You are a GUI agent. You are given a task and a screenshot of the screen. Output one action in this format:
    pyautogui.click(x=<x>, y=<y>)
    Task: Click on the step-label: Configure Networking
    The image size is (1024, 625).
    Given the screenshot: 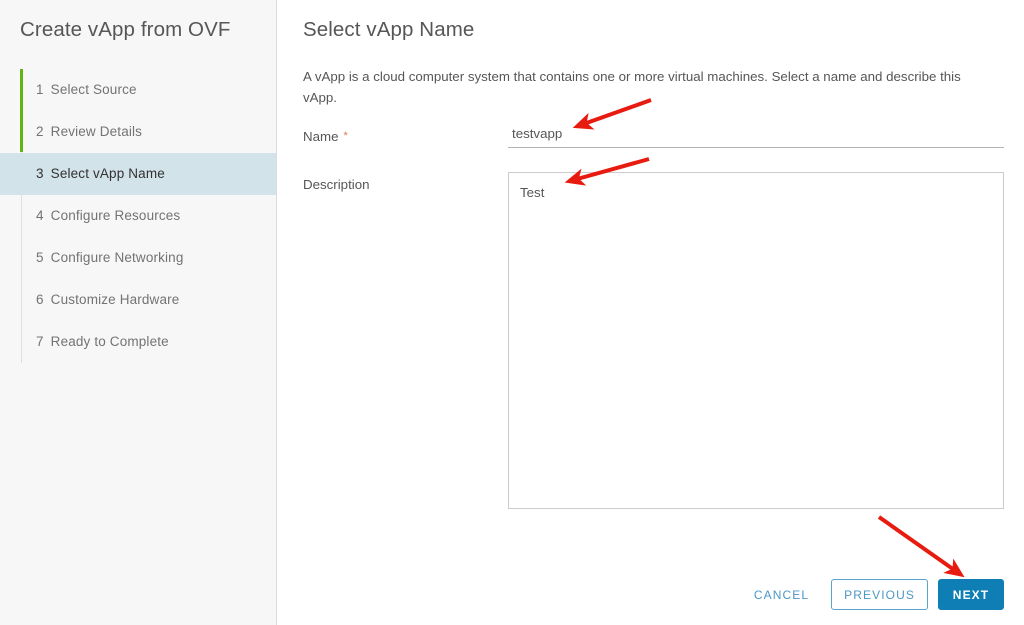 What is the action you would take?
    pyautogui.click(x=117, y=258)
    